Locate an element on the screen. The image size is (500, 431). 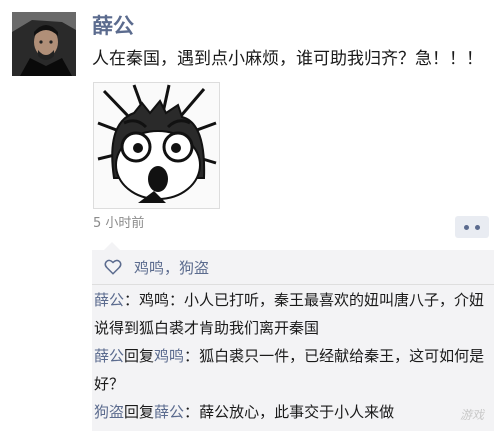
shocked-cartoon-image is located at coordinates (156, 145).